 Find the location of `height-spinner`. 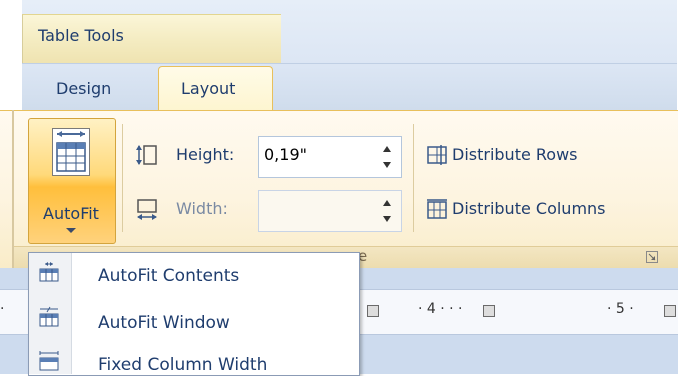

height-spinner is located at coordinates (387, 157).